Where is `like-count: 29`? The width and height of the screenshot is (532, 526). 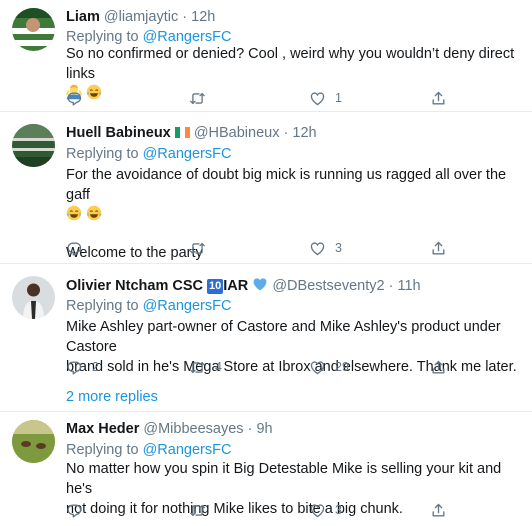
like-count: 29 is located at coordinates (342, 367).